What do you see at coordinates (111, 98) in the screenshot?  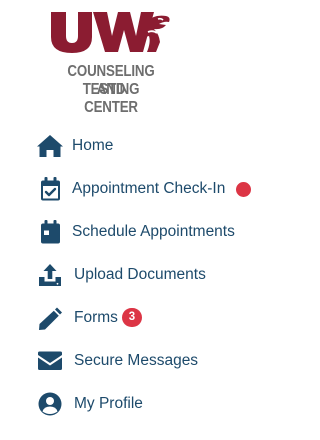 I see `logo-text-line2: TESTING CENTER` at bounding box center [111, 98].